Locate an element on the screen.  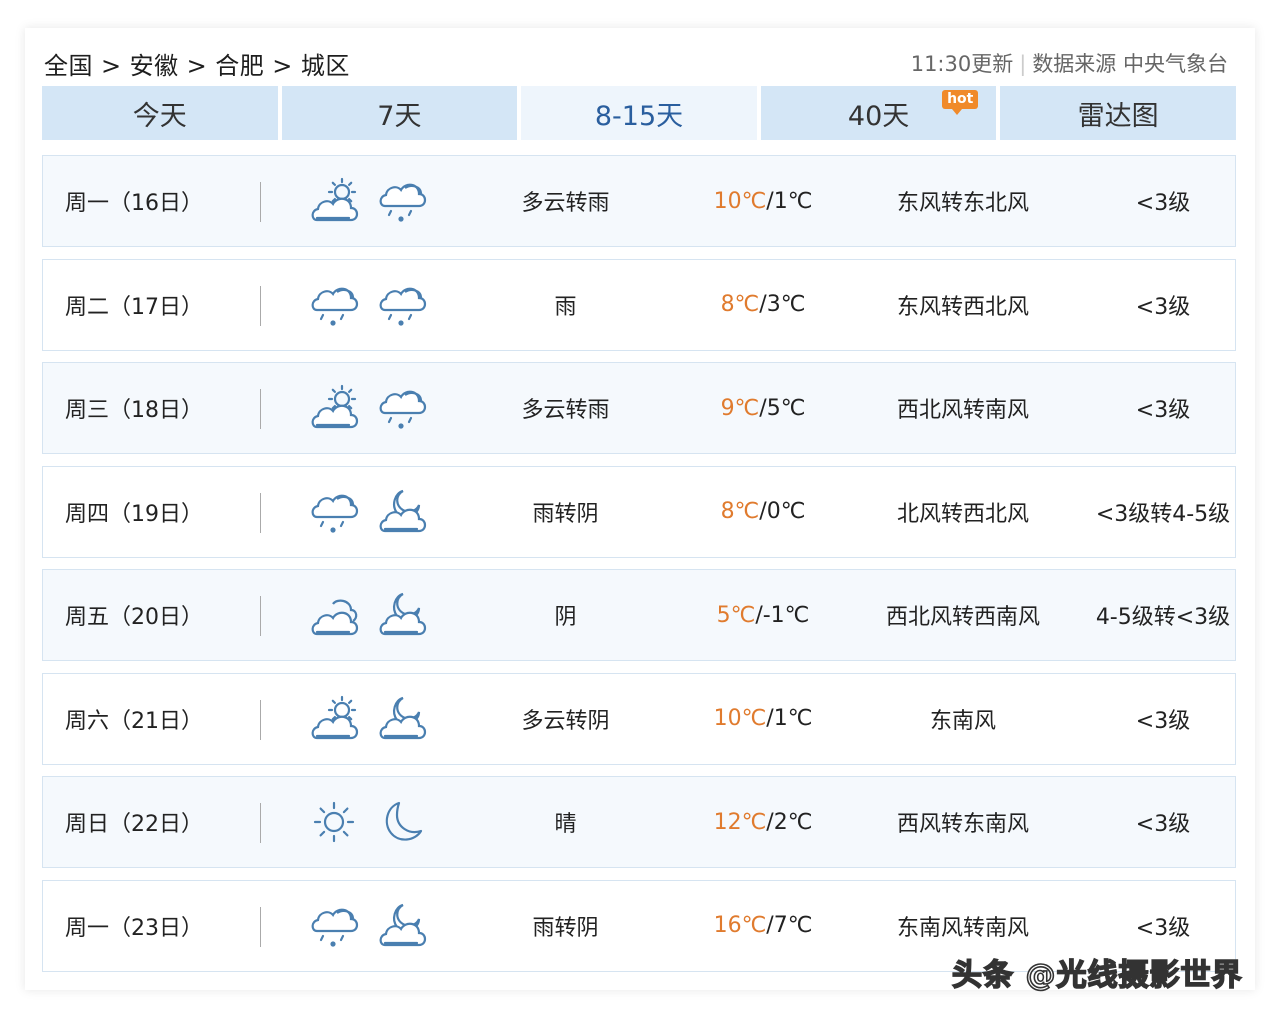
tab-40-days: 40天 hot is located at coordinates (878, 113).